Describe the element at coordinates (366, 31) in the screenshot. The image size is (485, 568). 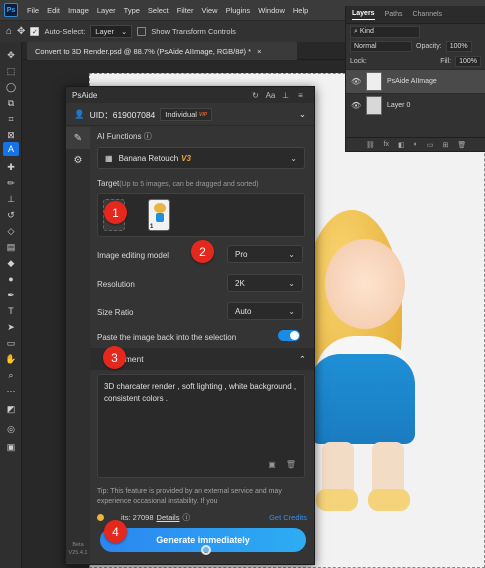
I see `layer-filter-value: Kind` at that location.